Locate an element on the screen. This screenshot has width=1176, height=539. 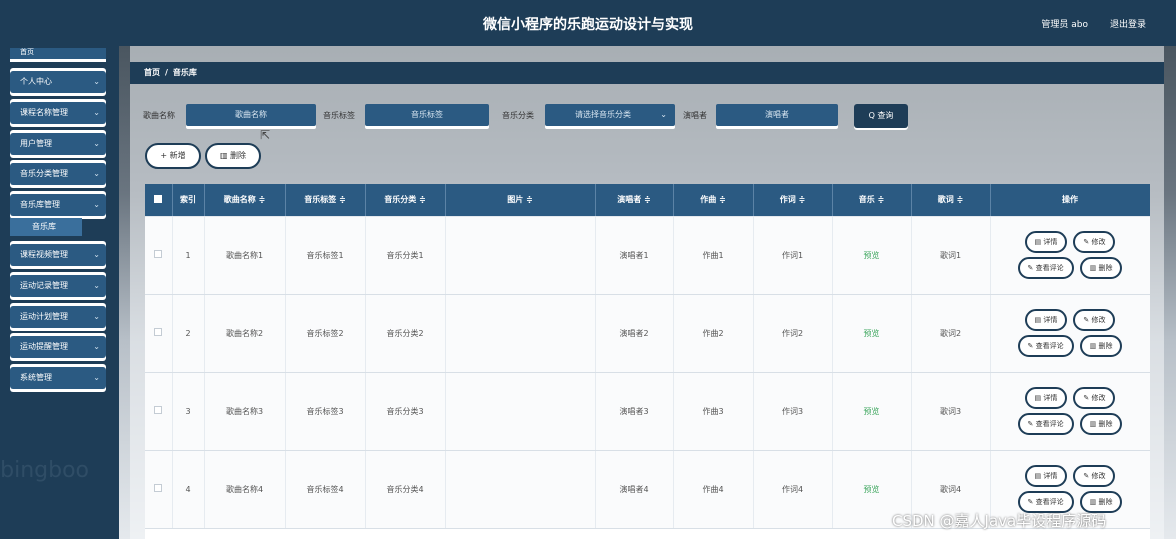
sidebar-item-label: 运动计划管理 is located at coordinates (44, 316).